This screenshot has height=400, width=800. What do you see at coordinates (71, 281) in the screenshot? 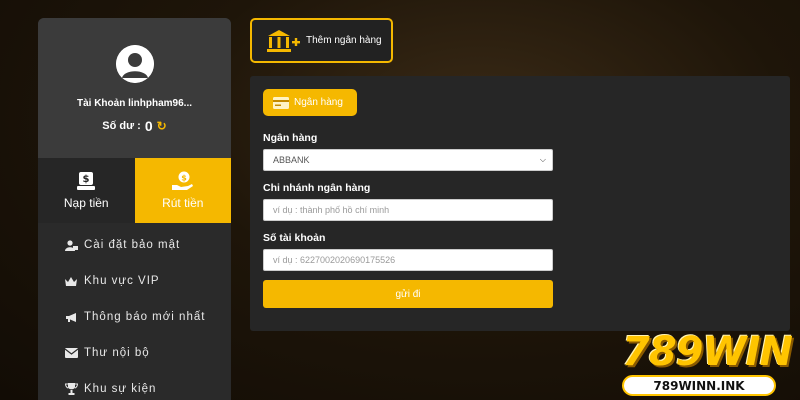
I see `crown-icon` at bounding box center [71, 281].